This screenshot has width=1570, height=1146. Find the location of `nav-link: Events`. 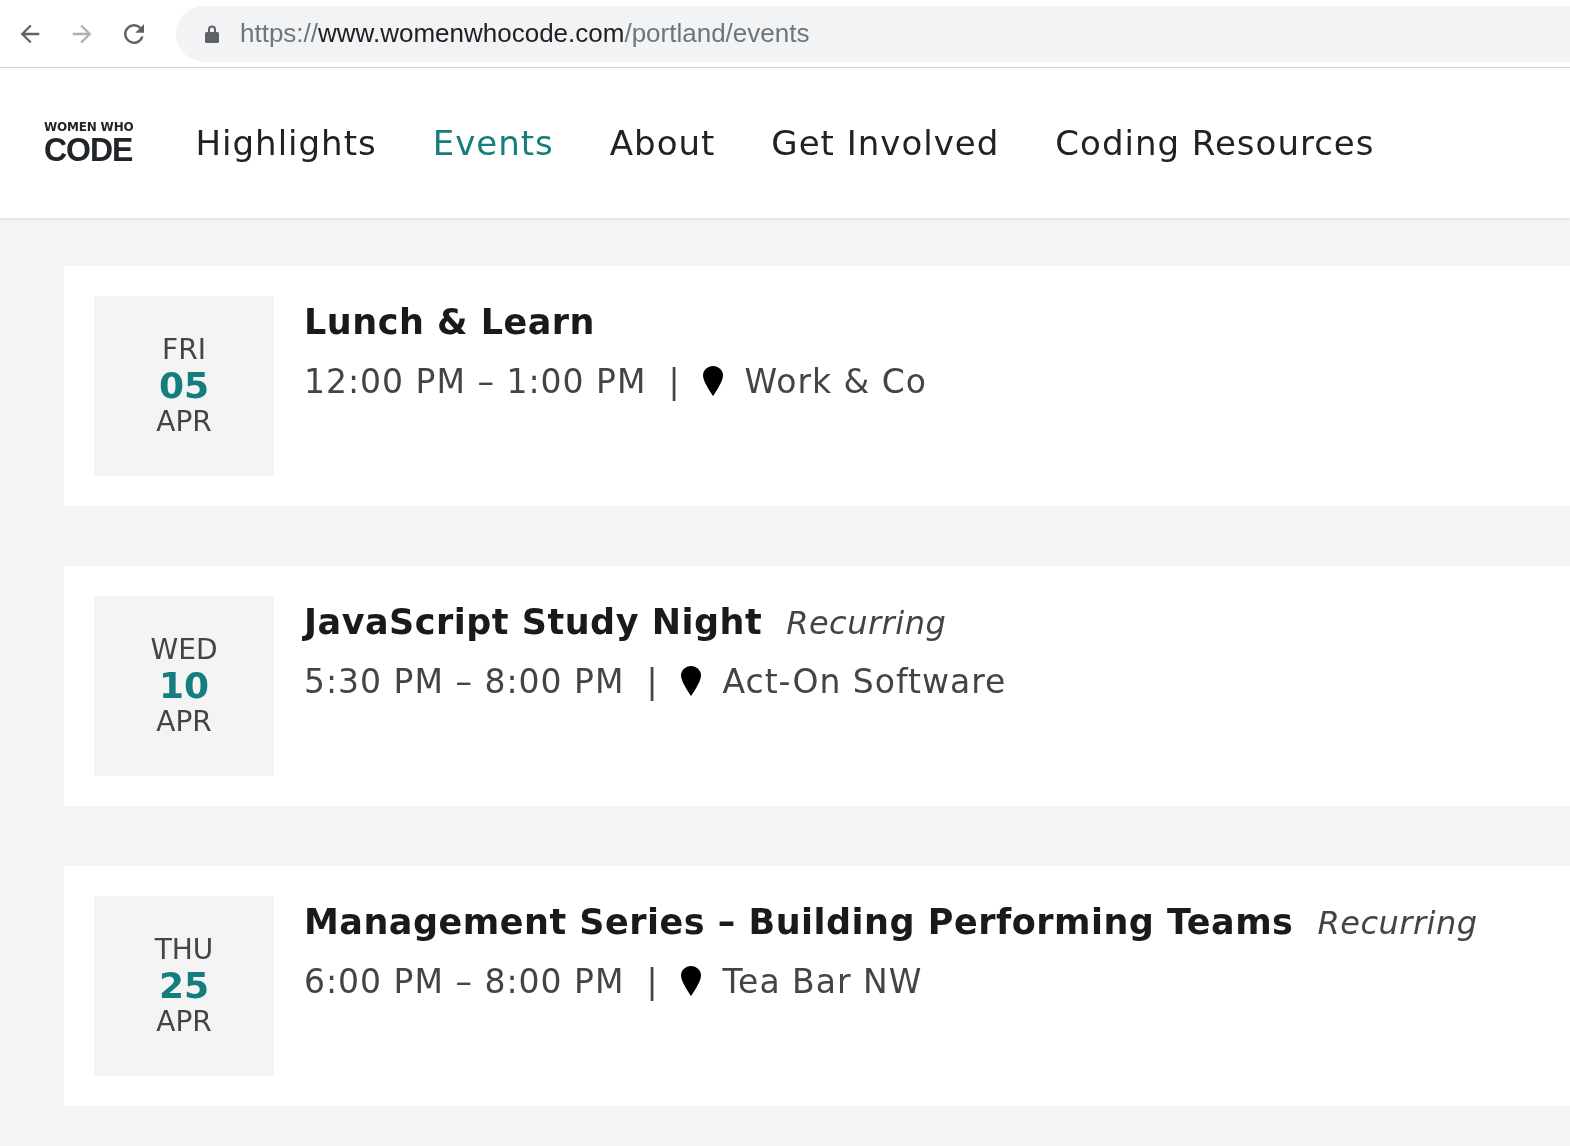

nav-link: Events is located at coordinates (493, 143).